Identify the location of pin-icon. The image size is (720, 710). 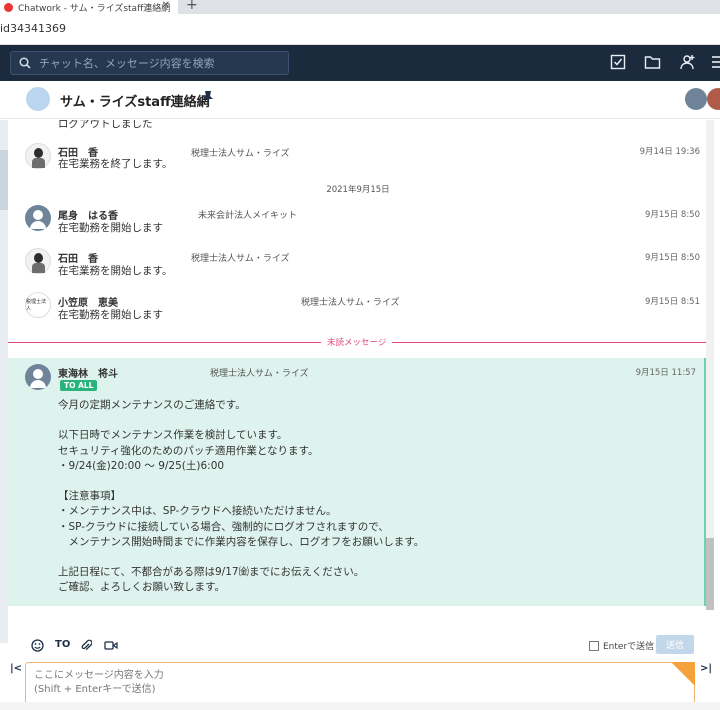
(208, 98).